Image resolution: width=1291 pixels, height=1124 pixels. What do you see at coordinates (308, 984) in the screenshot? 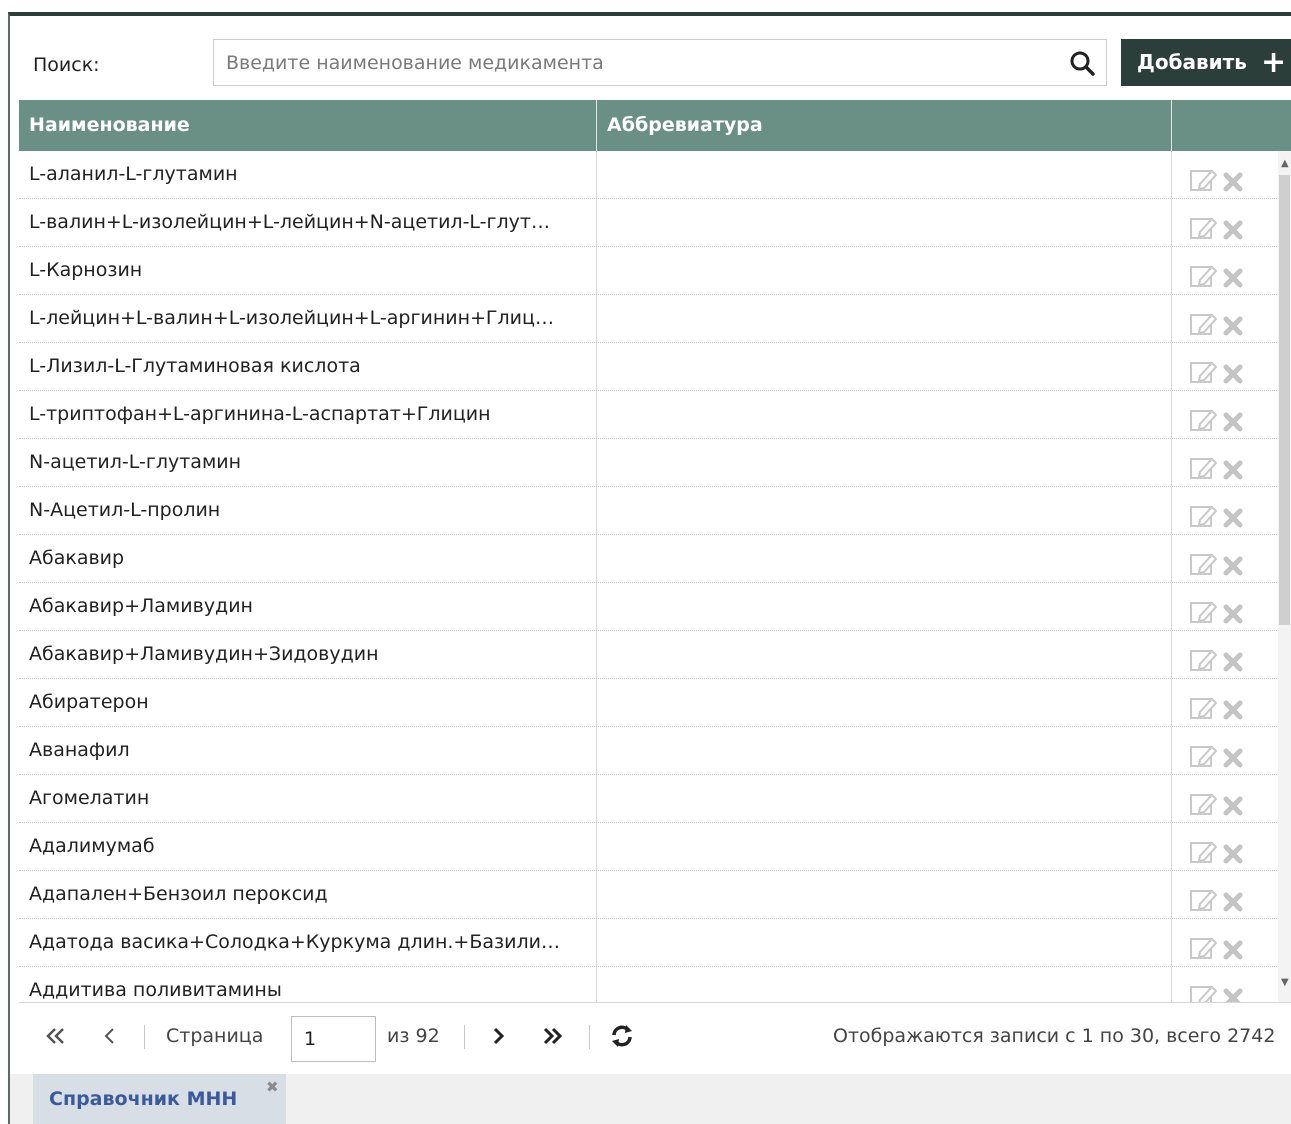
I see `cell-name: Аддитива поливитамины` at bounding box center [308, 984].